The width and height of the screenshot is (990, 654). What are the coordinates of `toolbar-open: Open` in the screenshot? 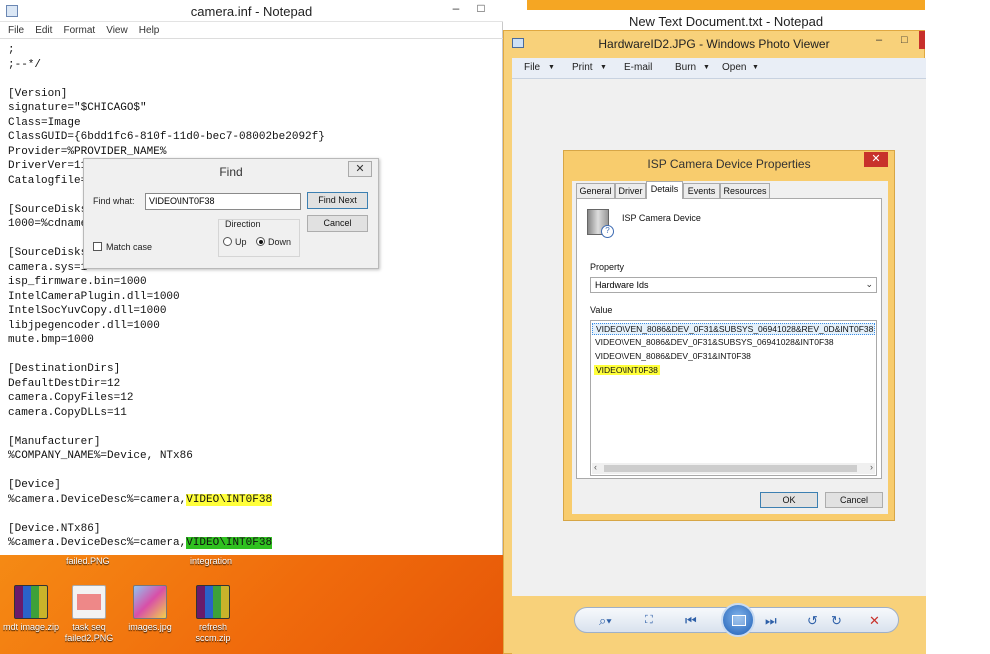 It's located at (734, 67).